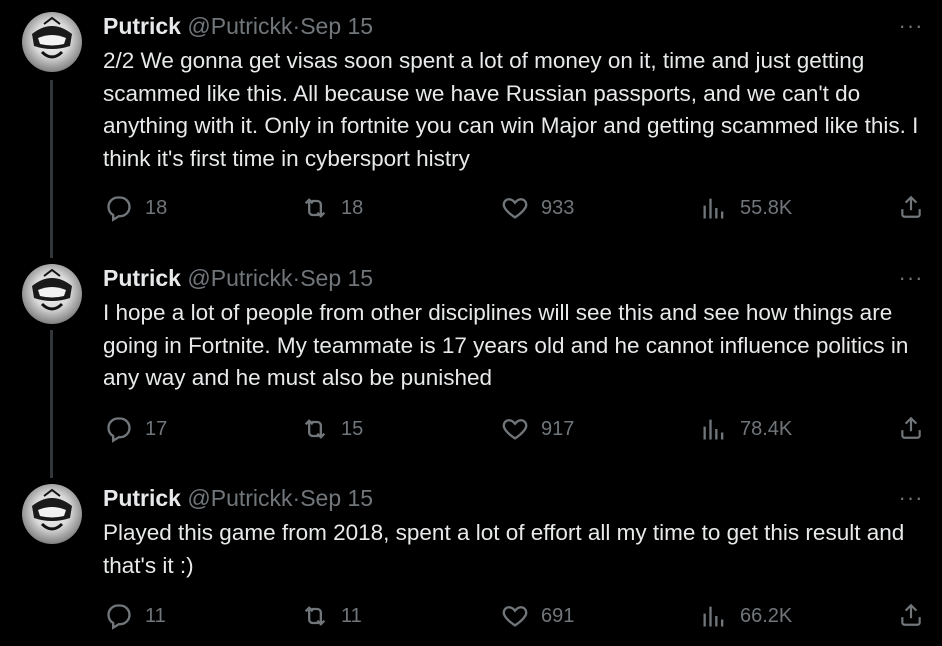 Image resolution: width=942 pixels, height=646 pixels. I want to click on tweet-actions: 11 11 691 66.2K, so click(471, 617).